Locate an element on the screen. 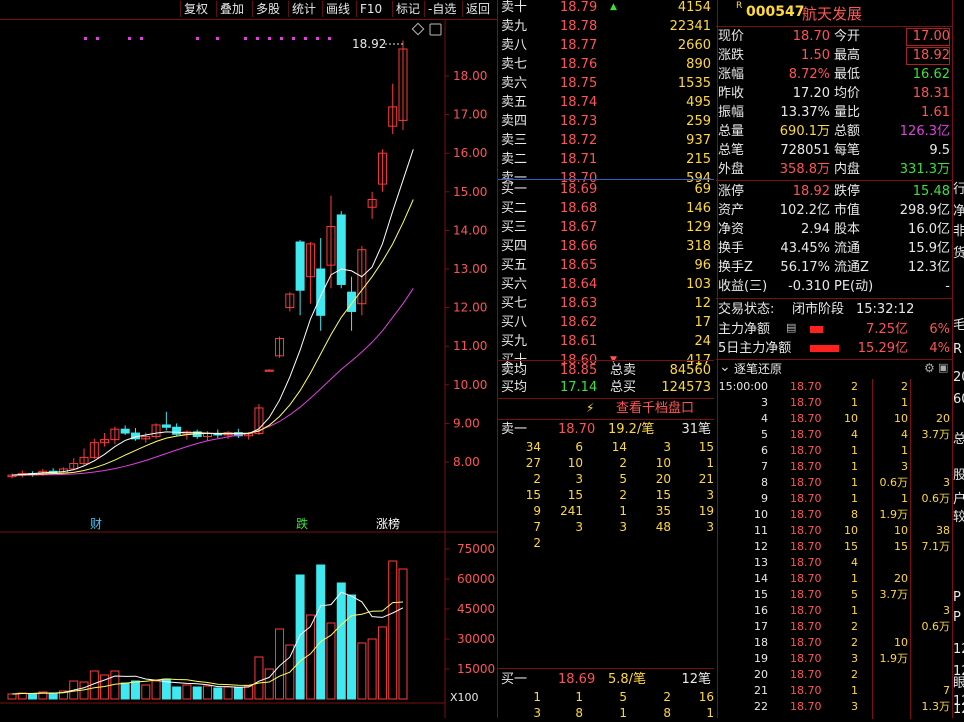  tick-price: 18.70 is located at coordinates (806, 690).